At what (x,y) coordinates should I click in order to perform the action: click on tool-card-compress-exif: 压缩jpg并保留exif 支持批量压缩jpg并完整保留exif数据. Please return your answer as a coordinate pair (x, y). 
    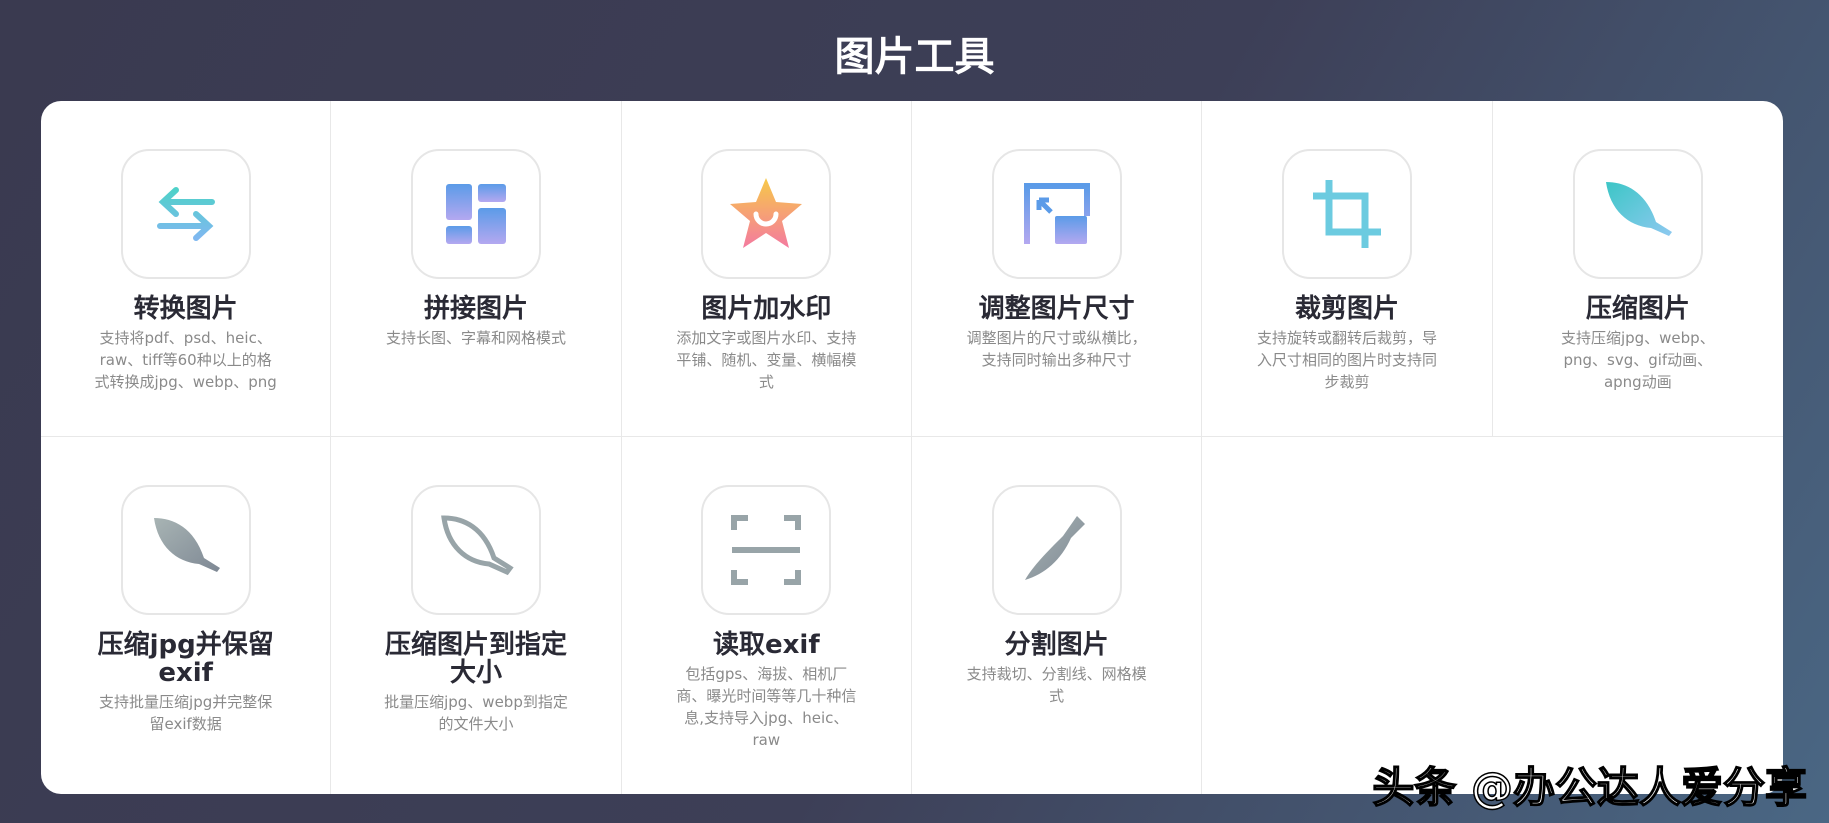
    Looking at the image, I should click on (186, 615).